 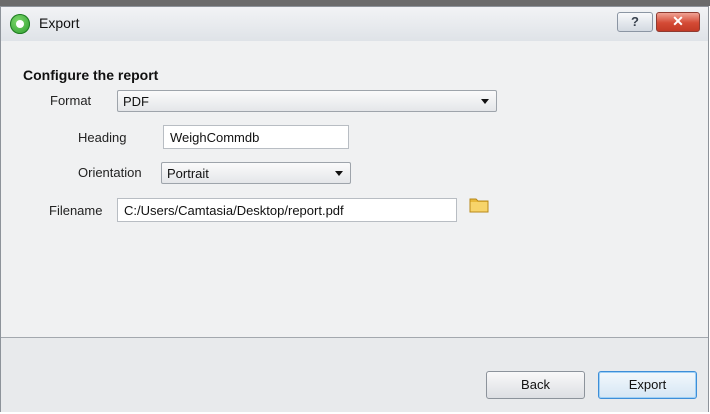 What do you see at coordinates (354, 24) in the screenshot?
I see `title-bar: Export ? ✕` at bounding box center [354, 24].